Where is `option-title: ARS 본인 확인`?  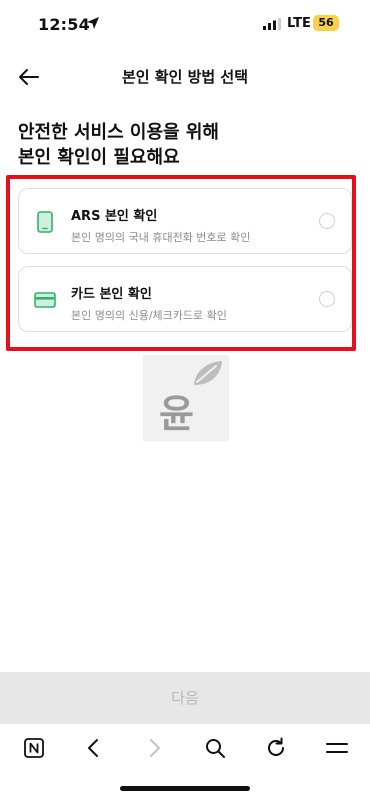 option-title: ARS 본인 확인 is located at coordinates (114, 216).